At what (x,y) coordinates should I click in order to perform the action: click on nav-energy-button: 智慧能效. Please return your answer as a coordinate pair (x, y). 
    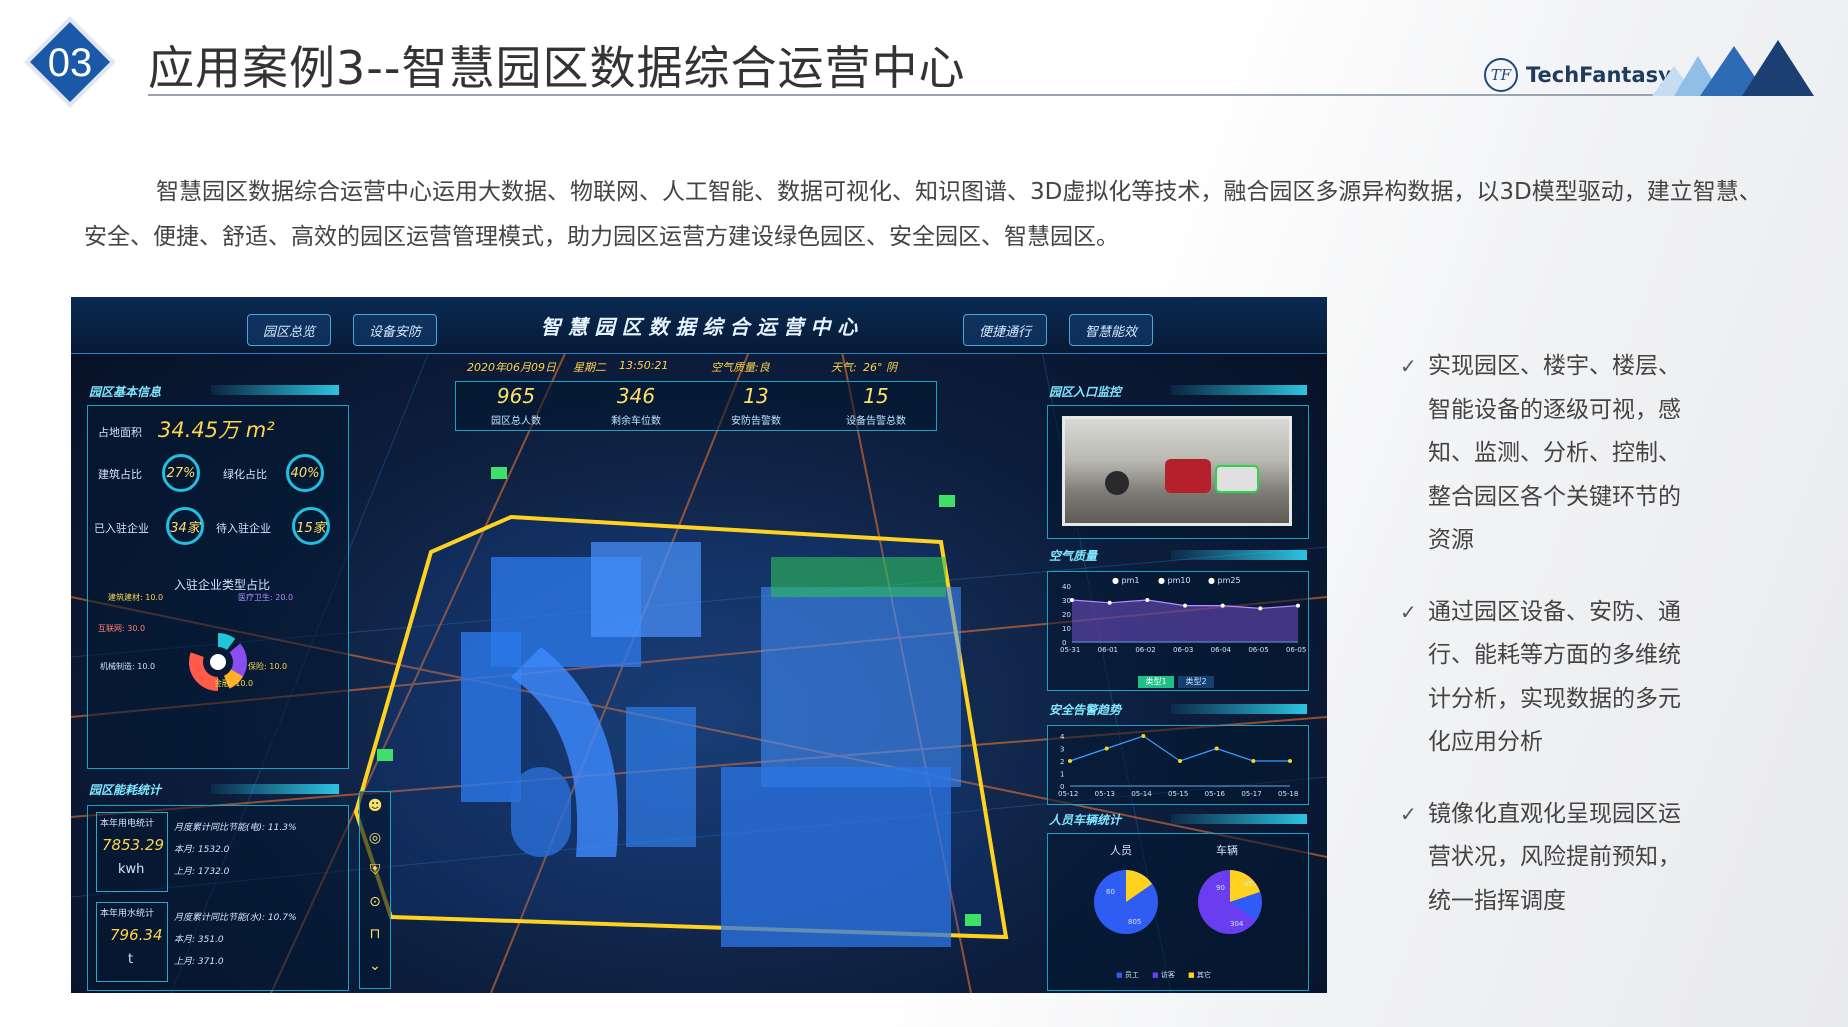
    Looking at the image, I should click on (1111, 330).